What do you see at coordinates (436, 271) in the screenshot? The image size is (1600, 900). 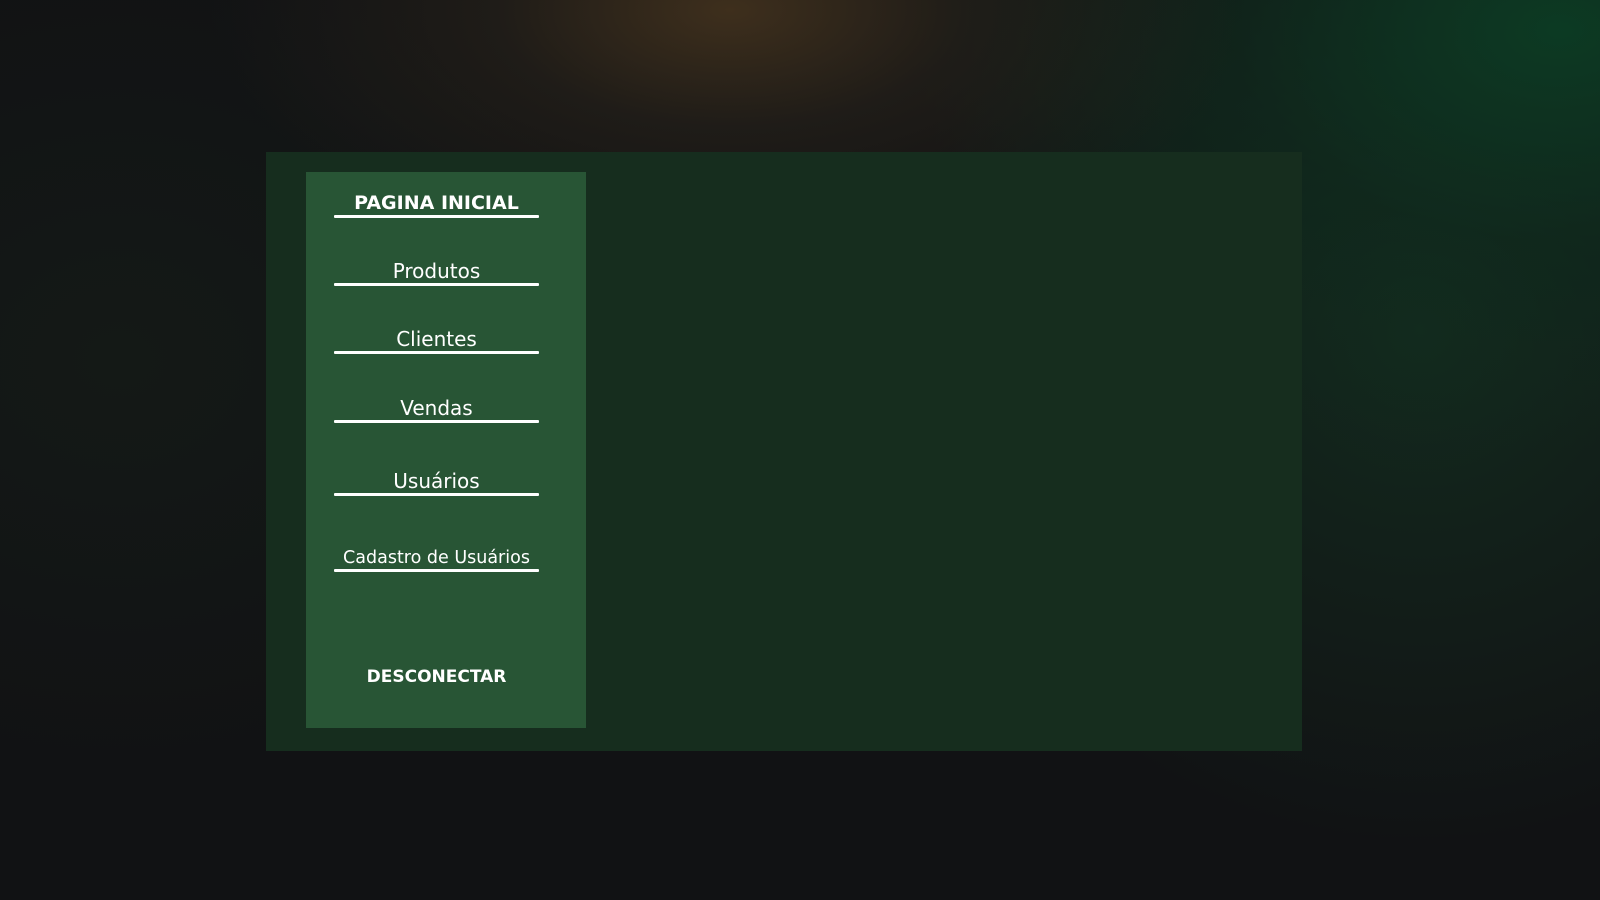 I see `sidebar-item-label: Produtos` at bounding box center [436, 271].